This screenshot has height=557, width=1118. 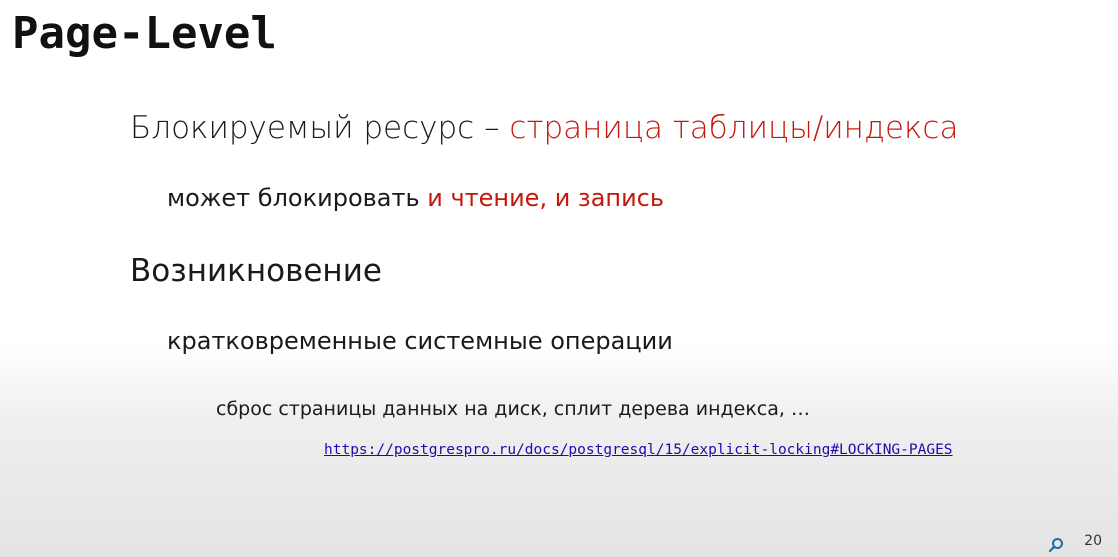 I want to click on bullet-locked-resource-highlight: страница таблицы/индекса, so click(x=734, y=128).